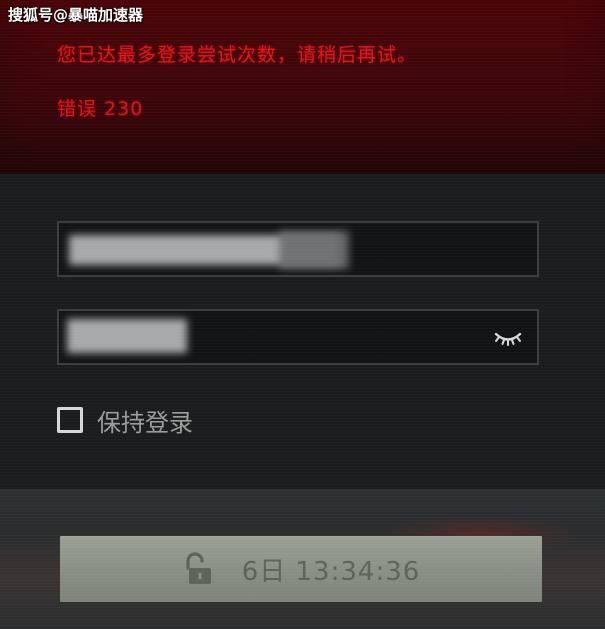 Image resolution: width=605 pixels, height=629 pixels. I want to click on login-button-disabled: 6日 13:34:36, so click(301, 569).